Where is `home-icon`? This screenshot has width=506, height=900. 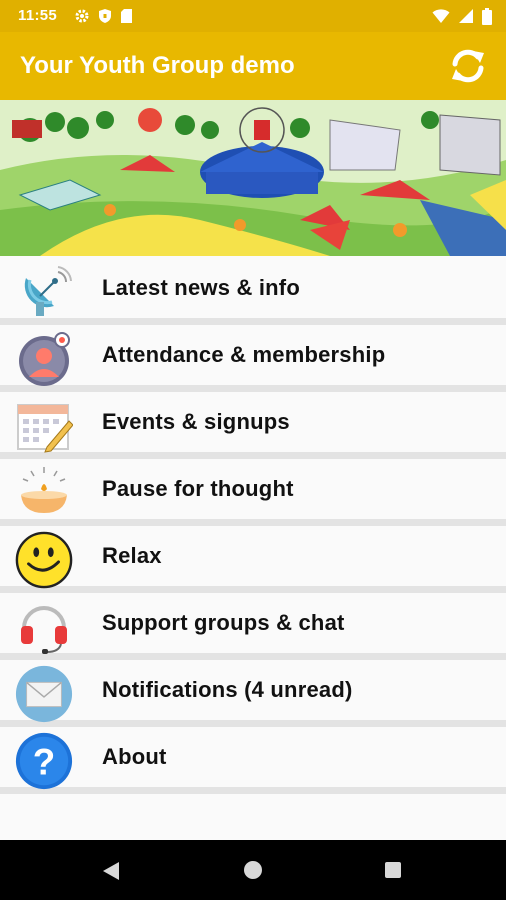 home-icon is located at coordinates (253, 870).